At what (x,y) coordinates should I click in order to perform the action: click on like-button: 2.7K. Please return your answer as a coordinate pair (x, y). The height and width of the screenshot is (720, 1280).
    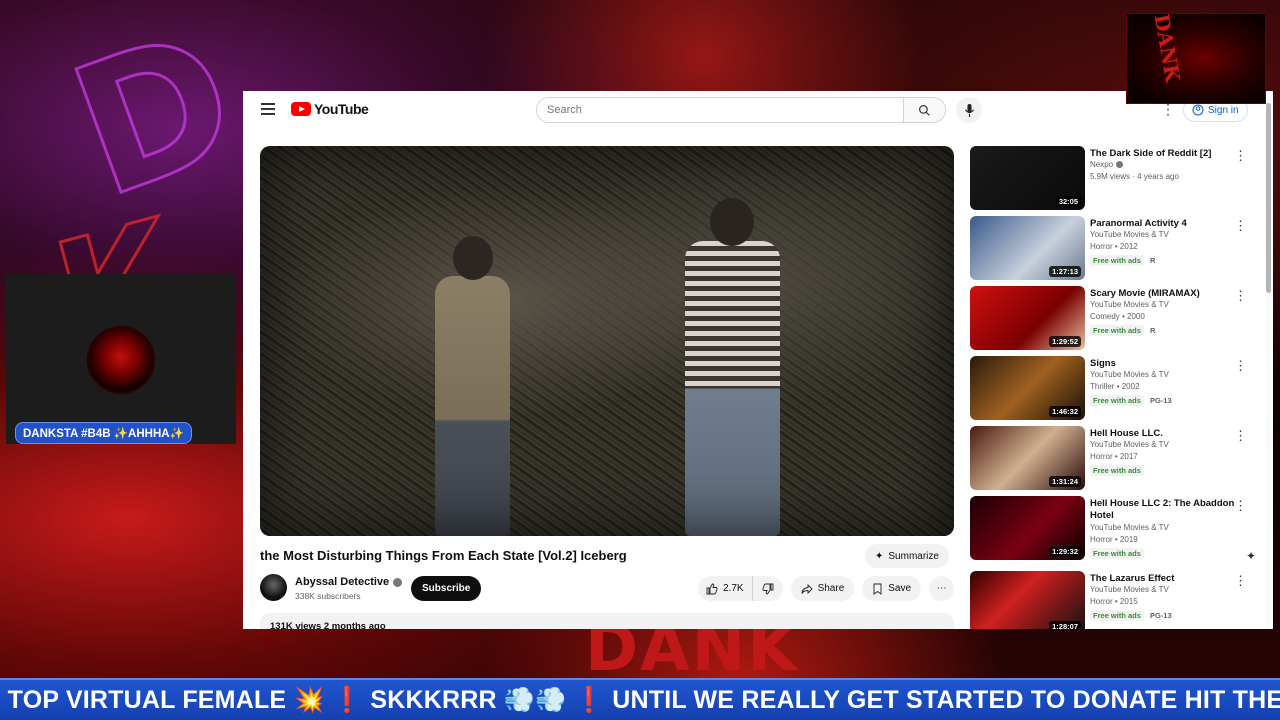
    Looking at the image, I should click on (725, 588).